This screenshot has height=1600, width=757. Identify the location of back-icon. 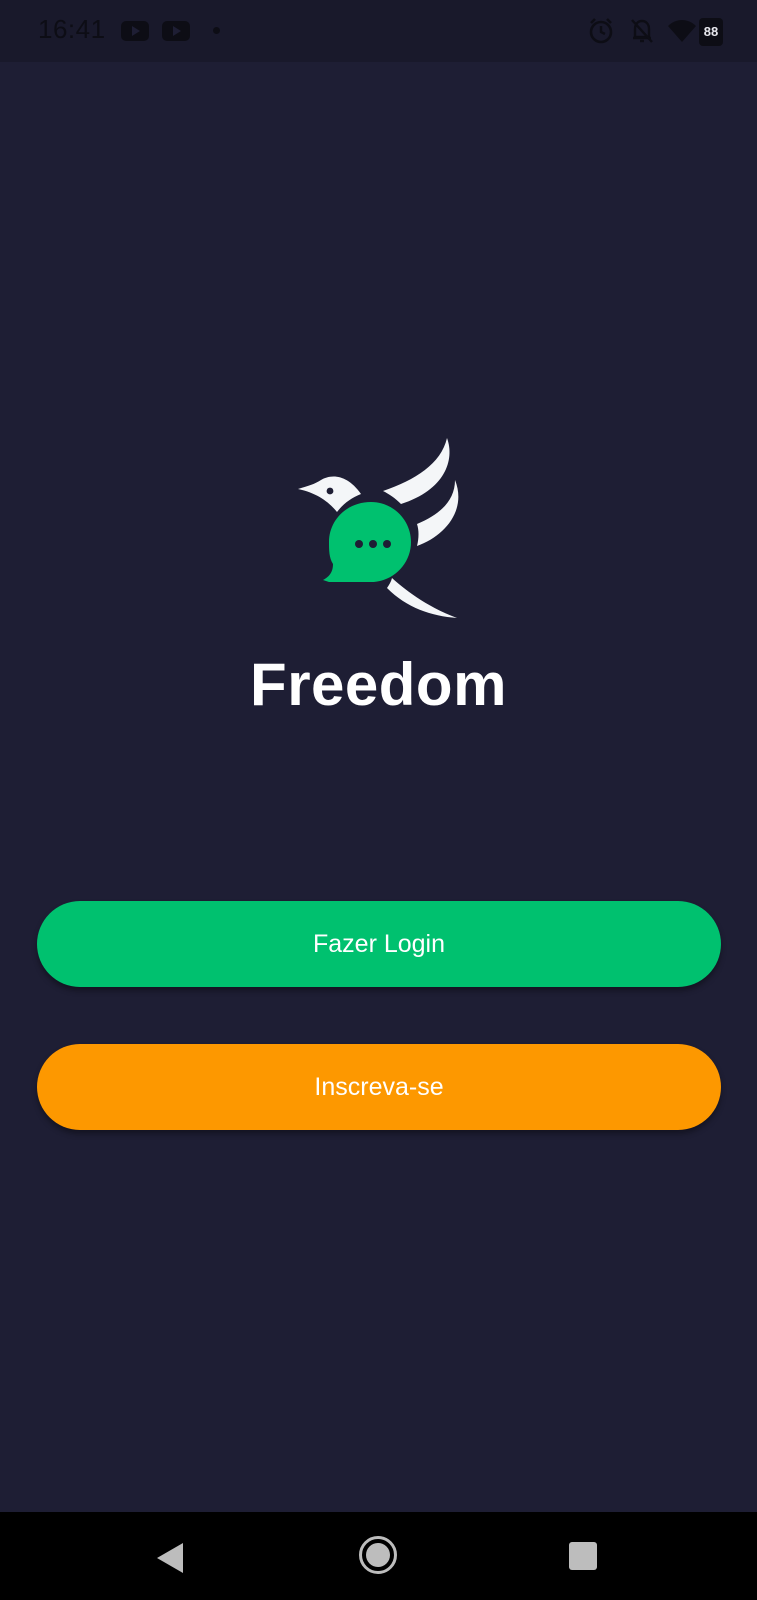
(170, 1558).